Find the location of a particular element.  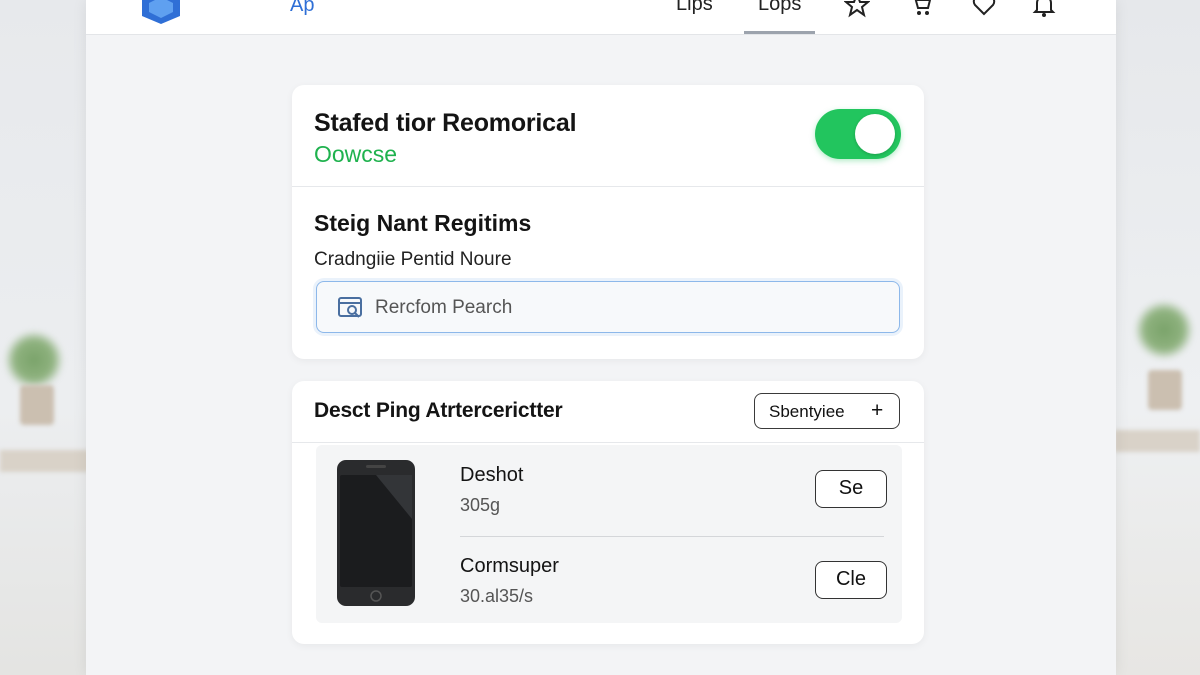

app-name: Ap is located at coordinates (302, 8).